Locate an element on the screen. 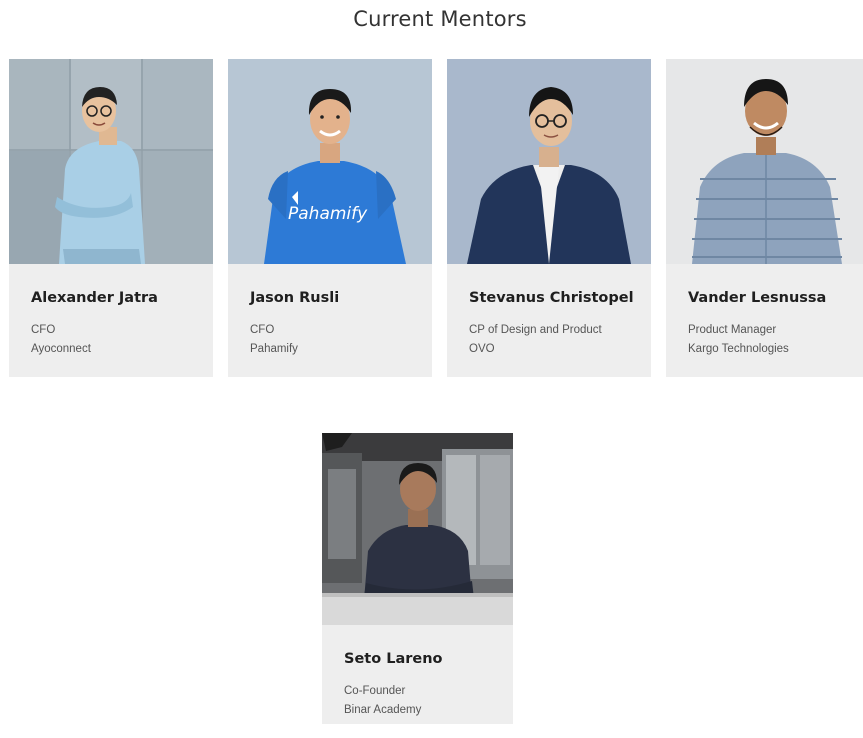 The image size is (863, 738). mentor-role: Product Manager is located at coordinates (732, 330).